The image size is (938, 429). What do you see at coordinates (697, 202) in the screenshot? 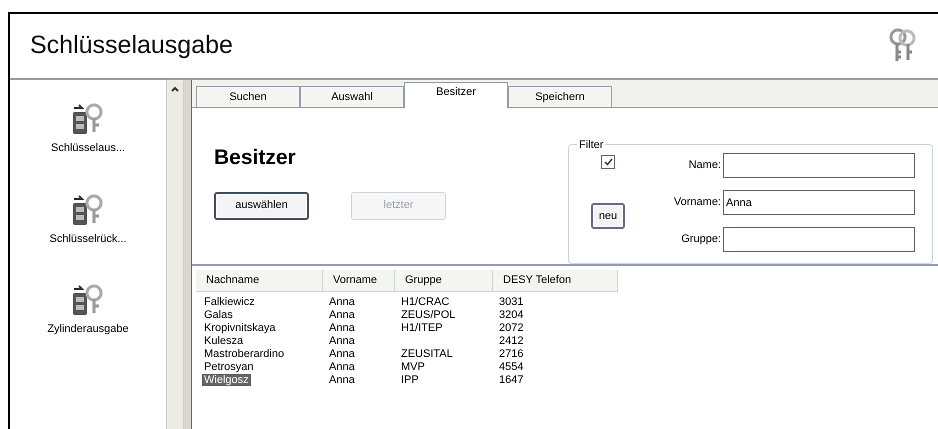
I see `field-label: Vorname:` at bounding box center [697, 202].